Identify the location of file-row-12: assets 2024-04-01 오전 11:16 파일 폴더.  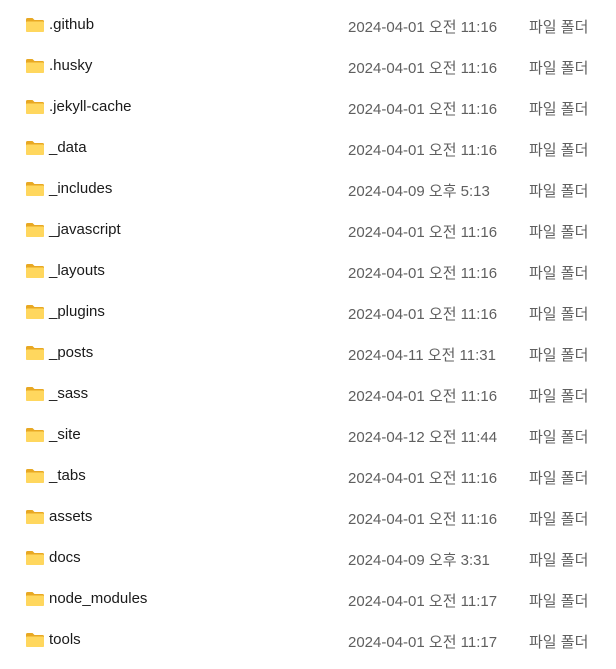
(308, 517).